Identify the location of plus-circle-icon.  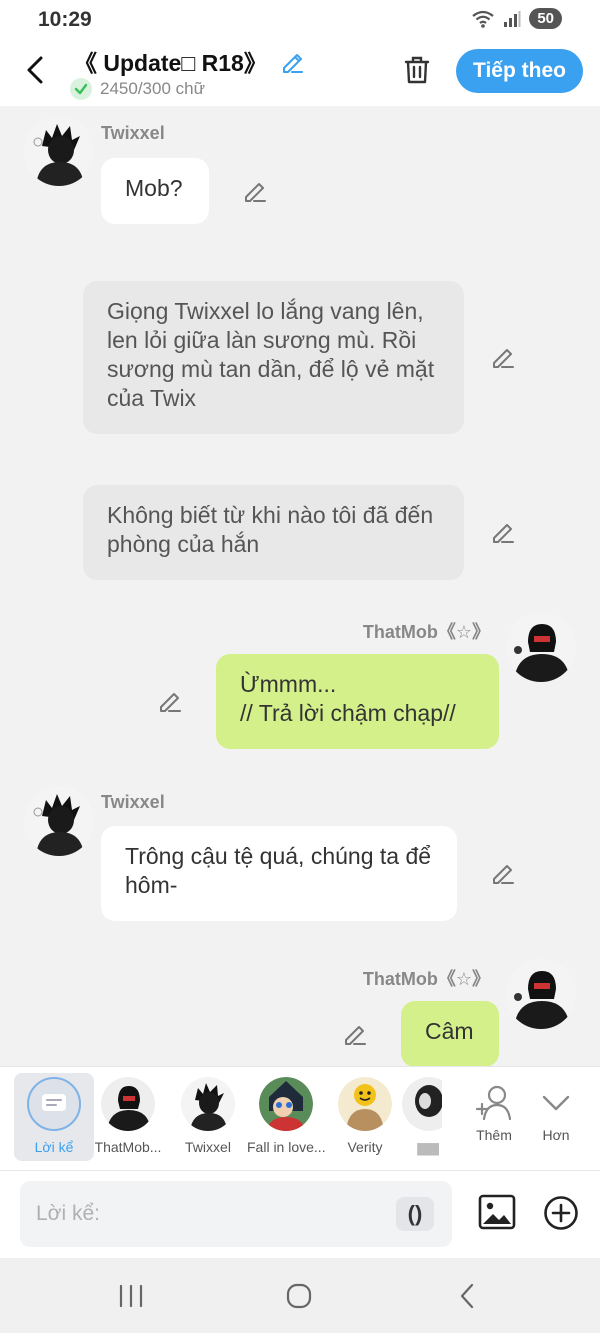
(561, 1213).